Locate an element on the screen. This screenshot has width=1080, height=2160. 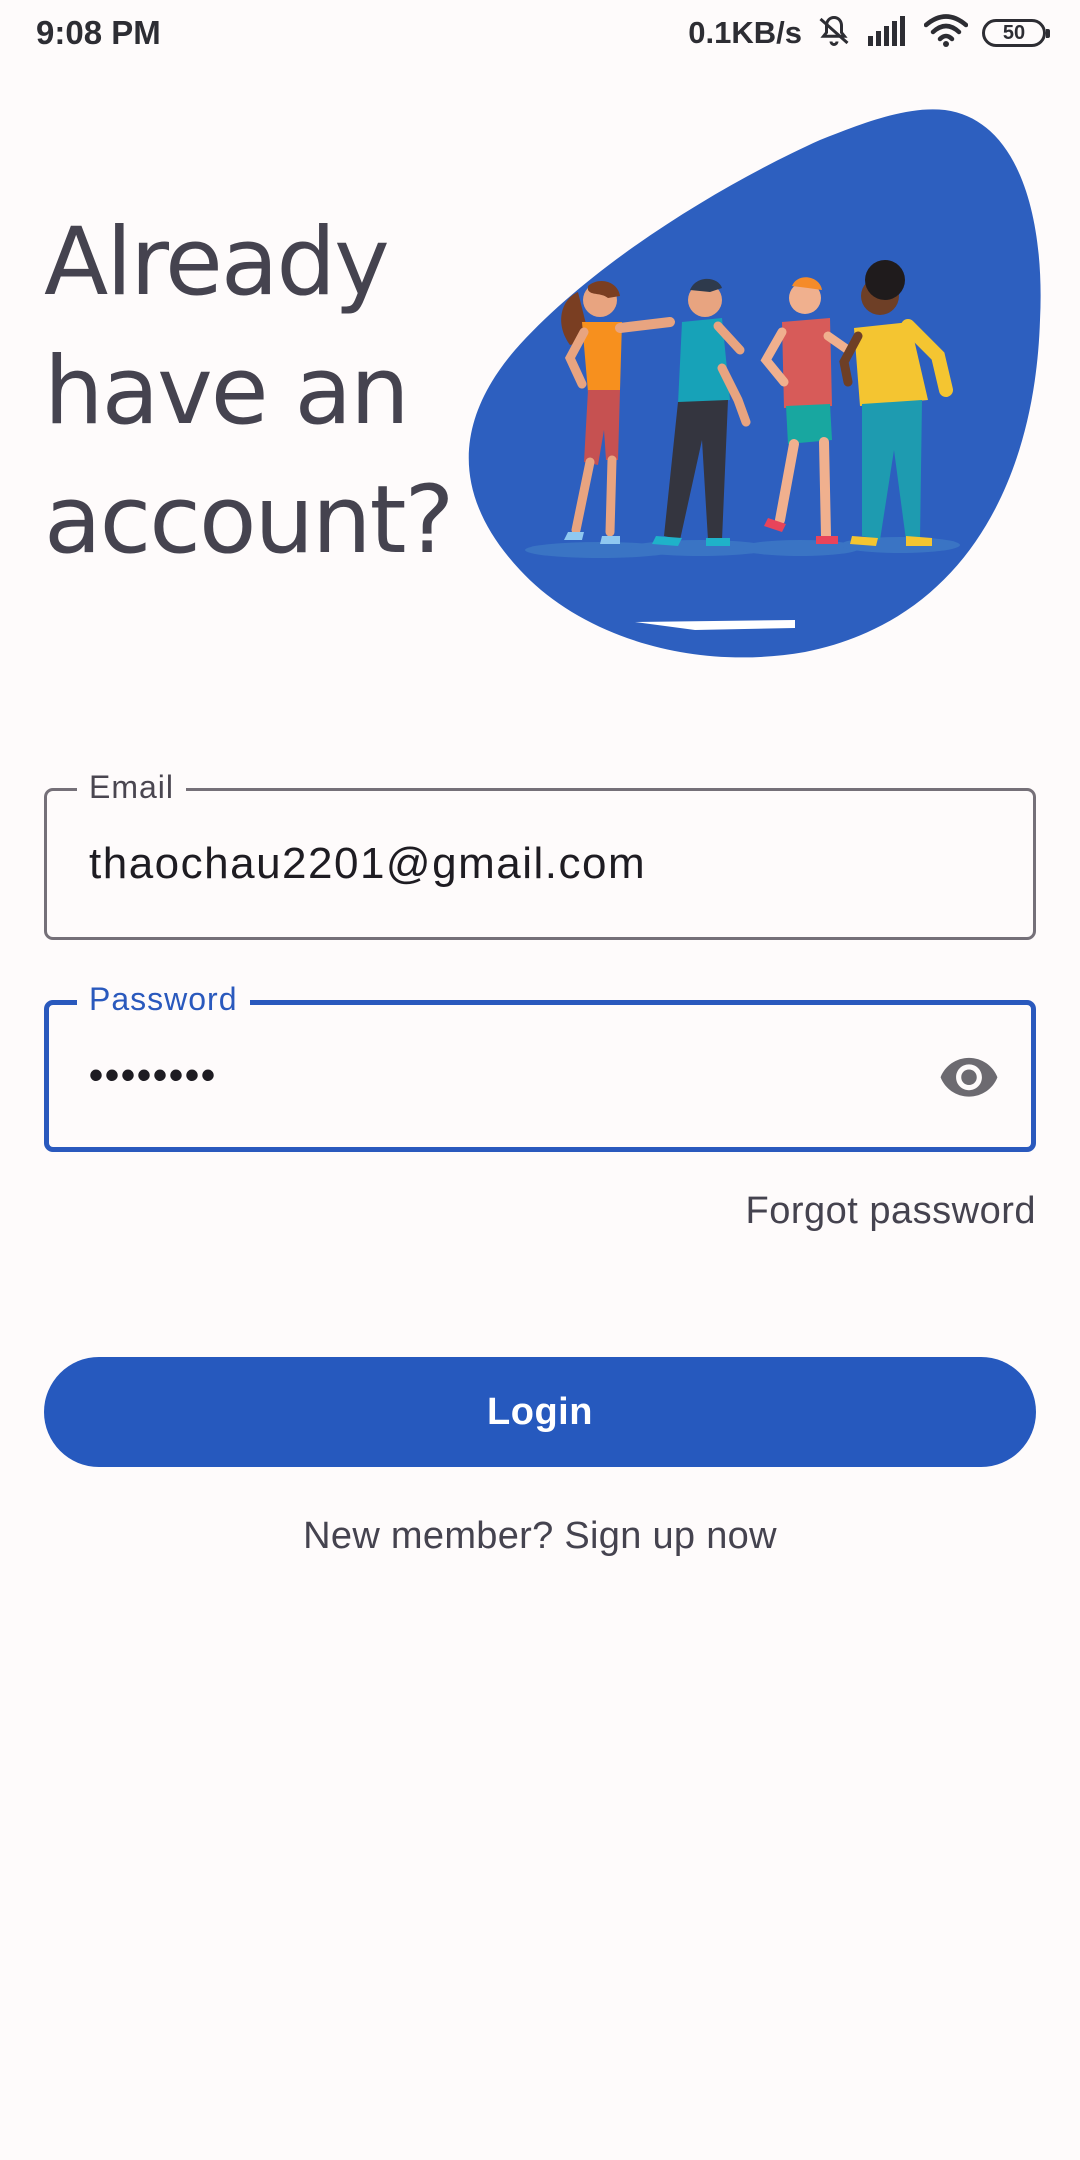
eye-icon is located at coordinates (969, 1076).